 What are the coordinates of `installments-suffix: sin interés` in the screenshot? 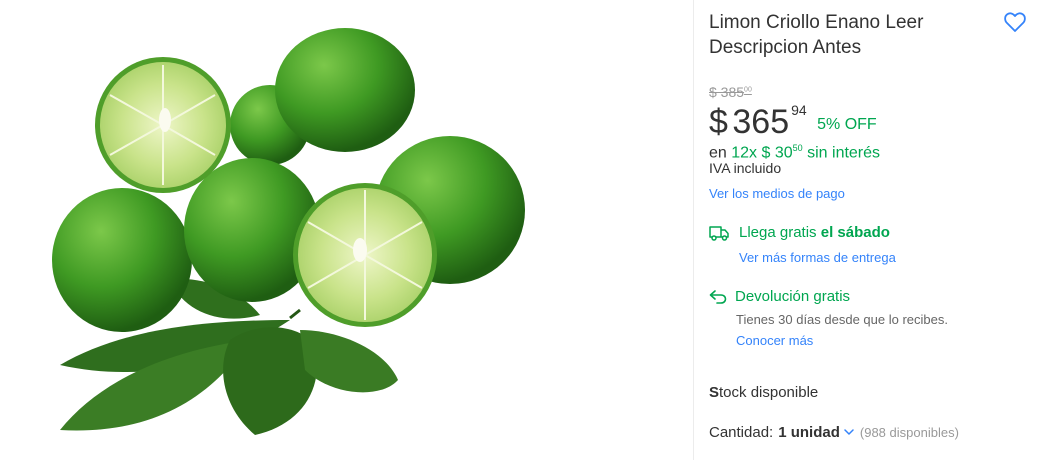 It's located at (844, 153).